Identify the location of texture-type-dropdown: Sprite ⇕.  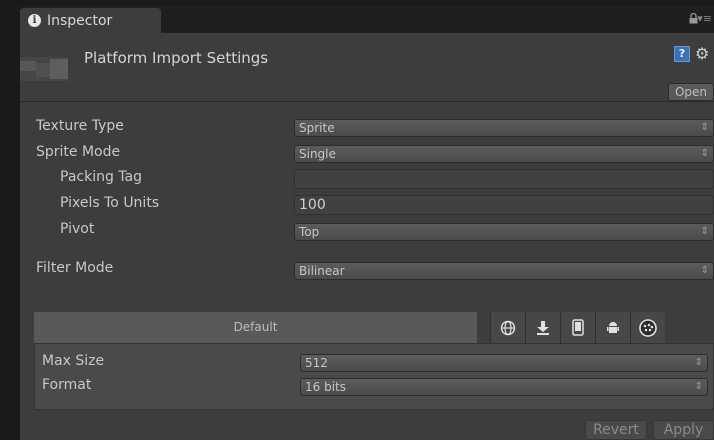
(504, 128).